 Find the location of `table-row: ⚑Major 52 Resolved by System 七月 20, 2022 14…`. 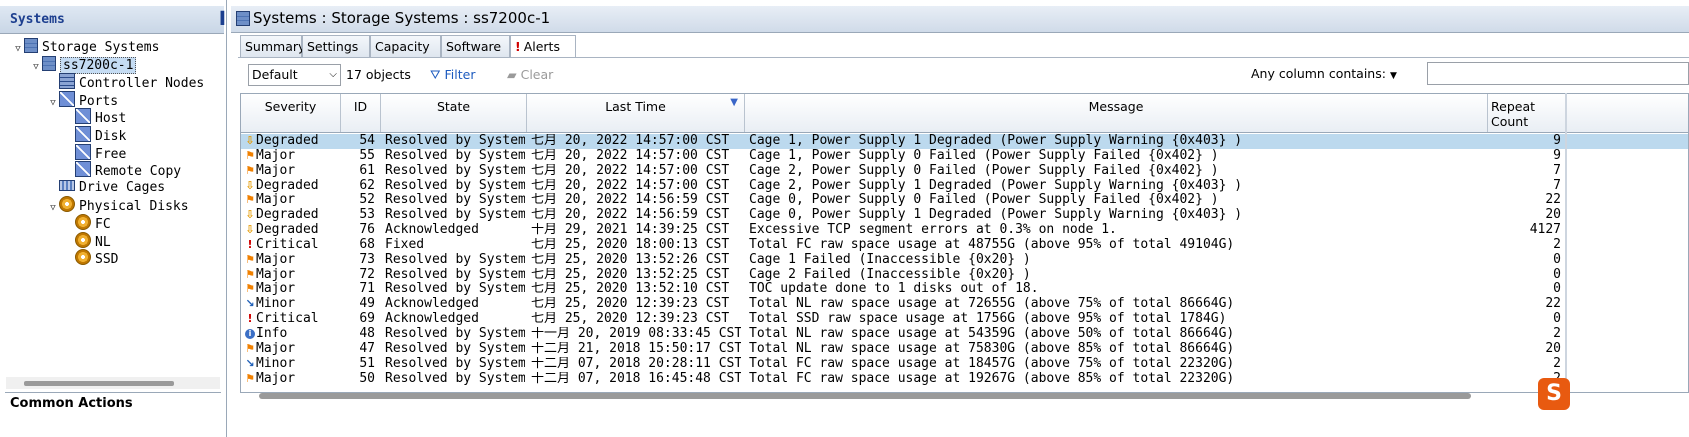

table-row: ⚑Major 52 Resolved by System 七月 20, 2022 14… is located at coordinates (964, 200).